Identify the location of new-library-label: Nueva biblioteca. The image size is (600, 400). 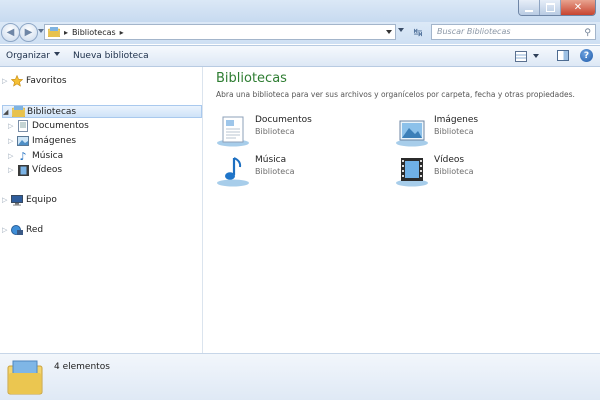
(111, 56).